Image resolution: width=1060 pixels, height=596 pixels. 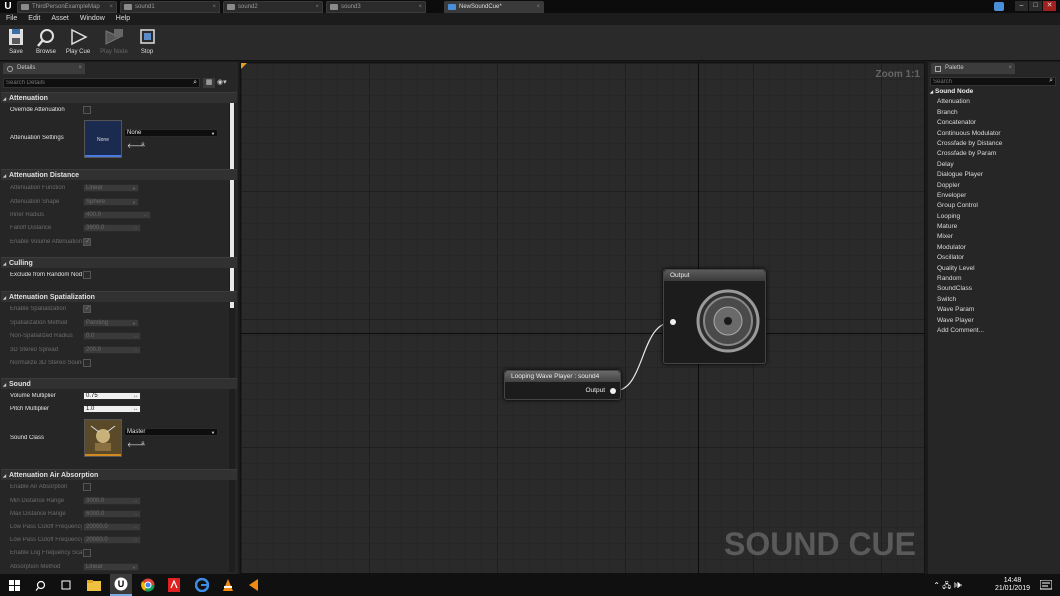 I want to click on log-frequency-checkbox, so click(x=87, y=553).